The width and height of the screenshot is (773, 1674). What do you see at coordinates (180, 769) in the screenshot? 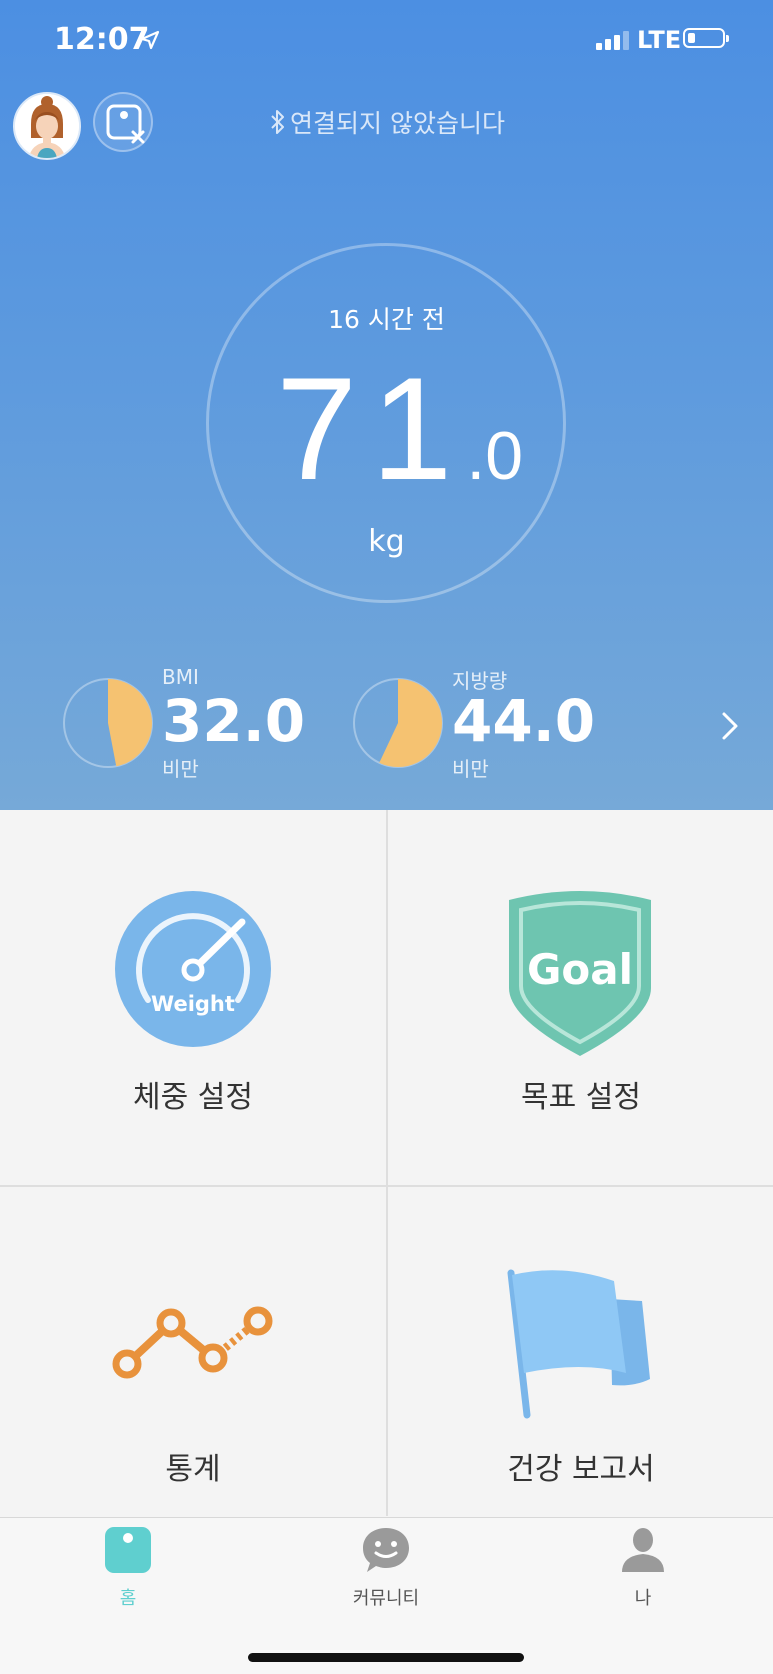
I see `bmi-status: 비만` at bounding box center [180, 769].